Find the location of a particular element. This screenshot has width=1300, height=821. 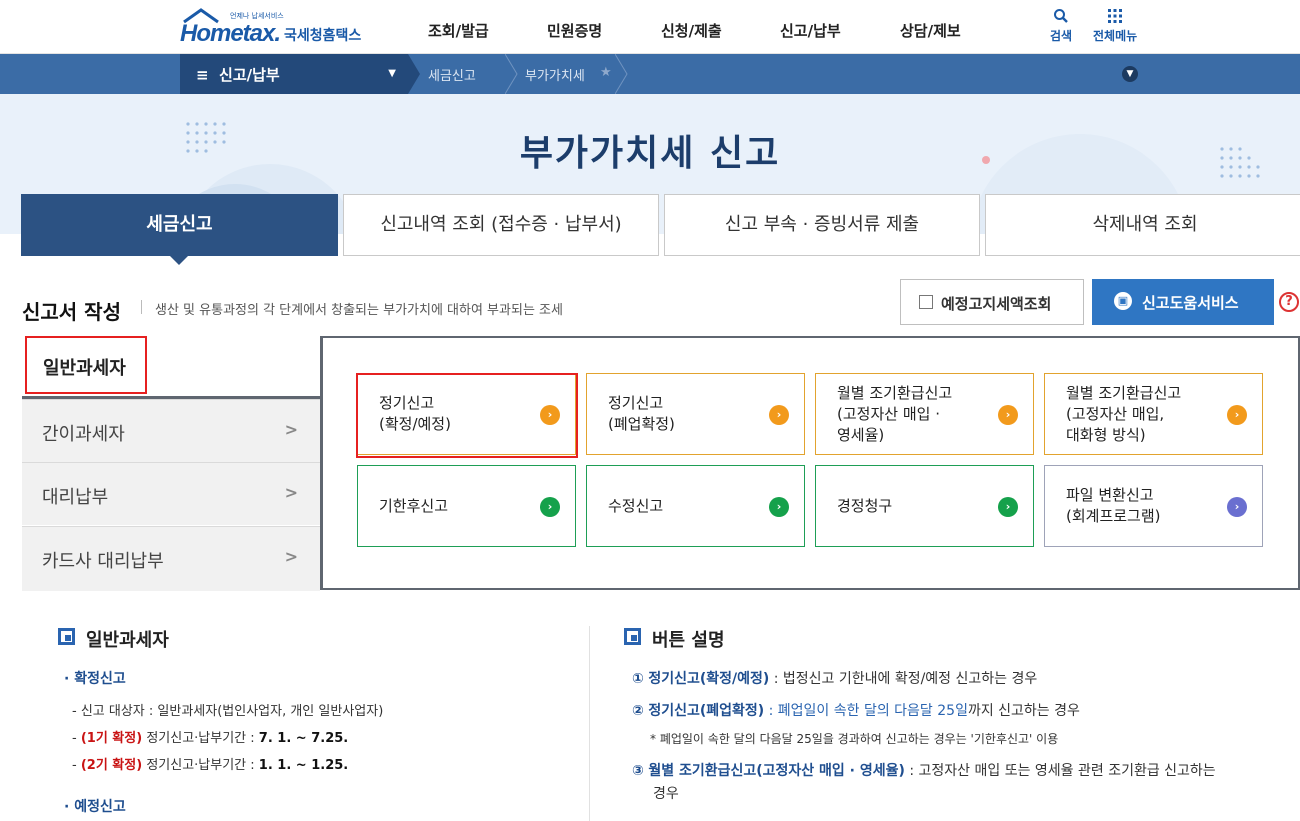

grid-menu-icon is located at coordinates (1115, 16).